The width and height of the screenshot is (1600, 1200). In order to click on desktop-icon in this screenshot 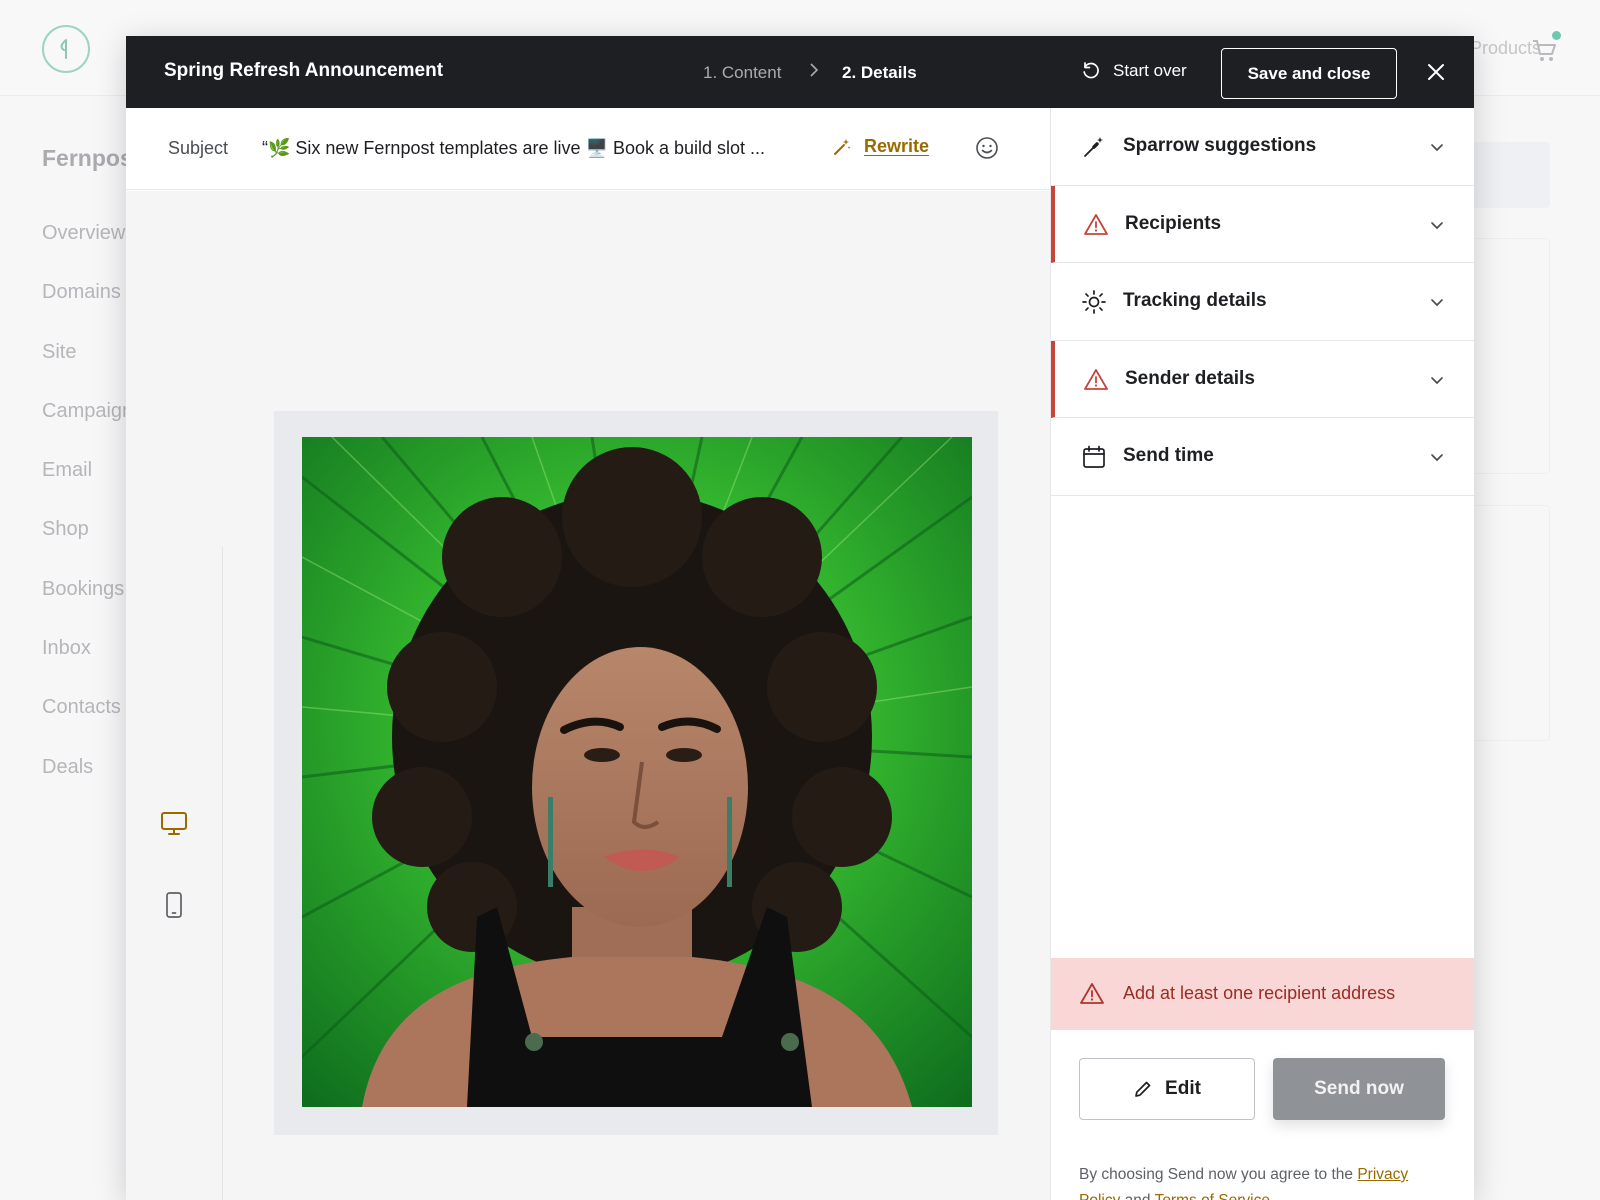, I will do `click(174, 823)`.